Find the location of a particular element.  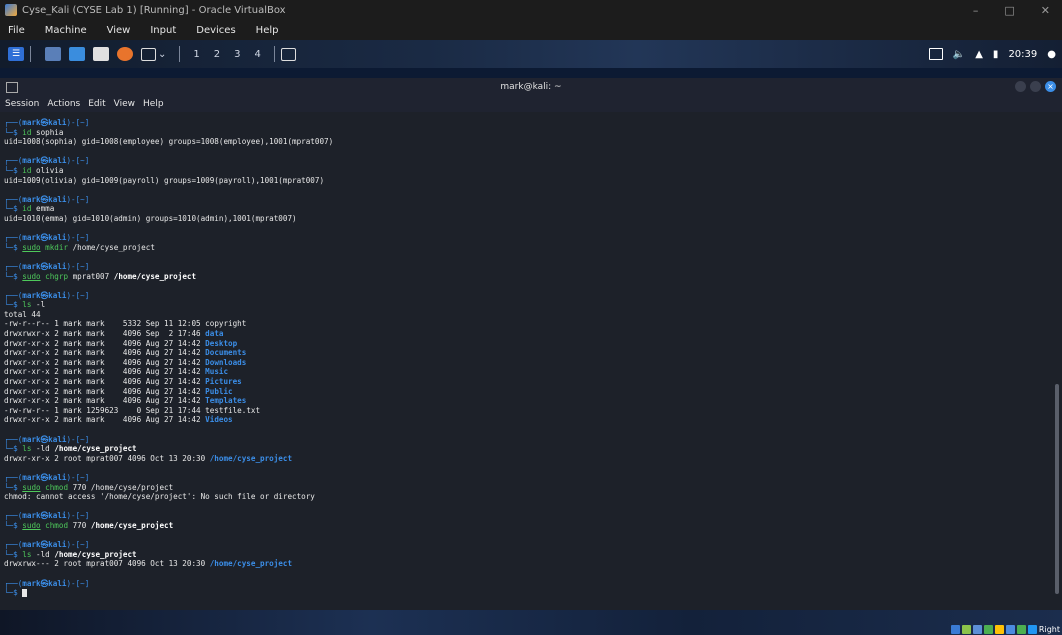

file-manager-icon is located at coordinates (77, 54).